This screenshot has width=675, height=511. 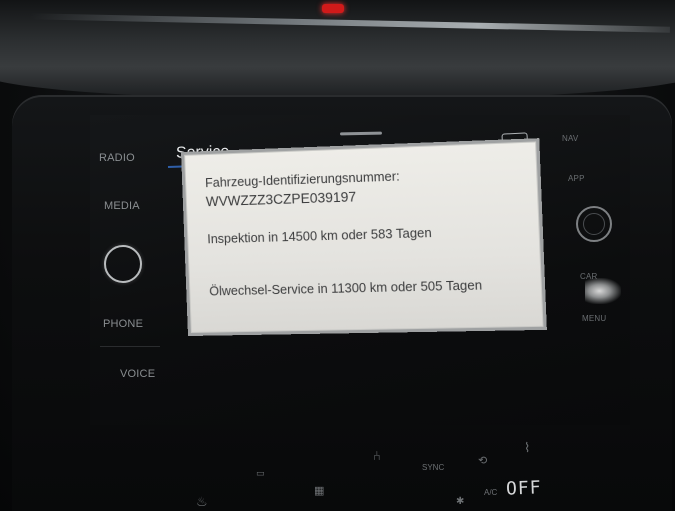 I want to click on app-button: APP, so click(x=576, y=178).